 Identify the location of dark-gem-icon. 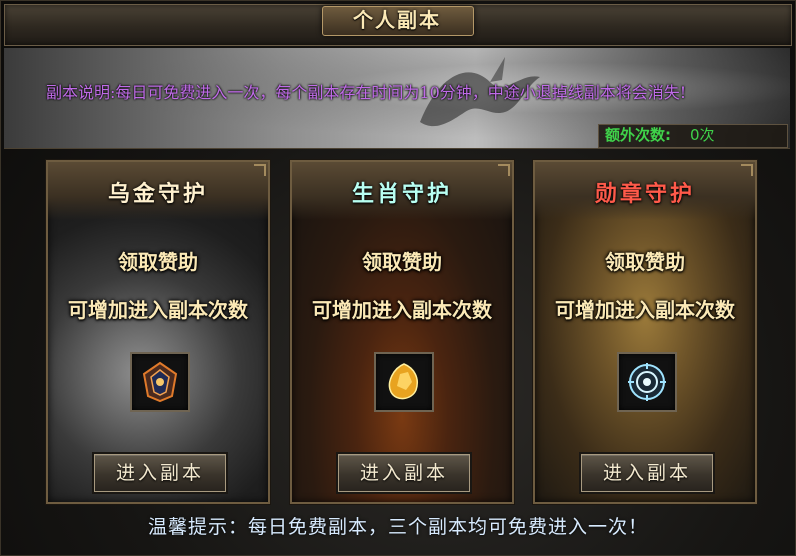
(160, 382).